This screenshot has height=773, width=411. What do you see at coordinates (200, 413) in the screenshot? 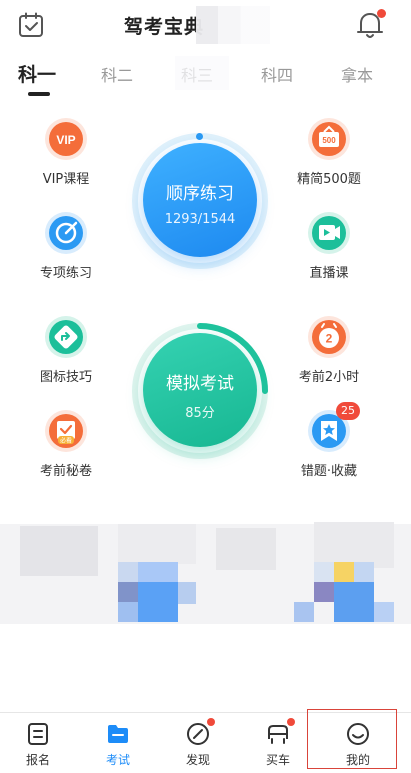
I see `moni-score: 85分` at bounding box center [200, 413].